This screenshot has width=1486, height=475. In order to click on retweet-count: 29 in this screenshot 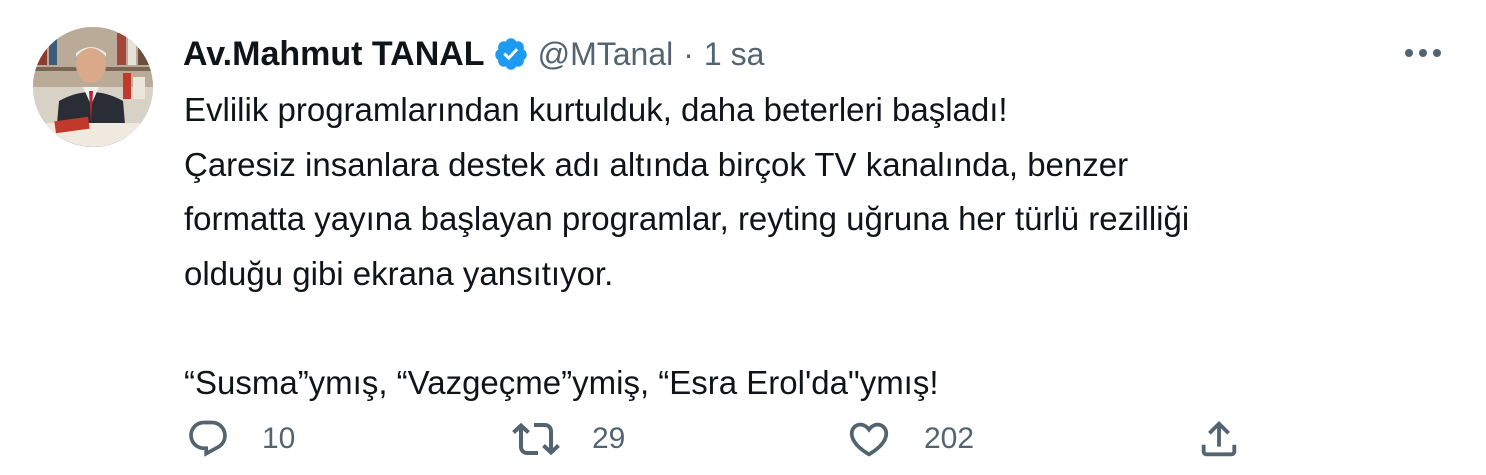, I will do `click(609, 438)`.